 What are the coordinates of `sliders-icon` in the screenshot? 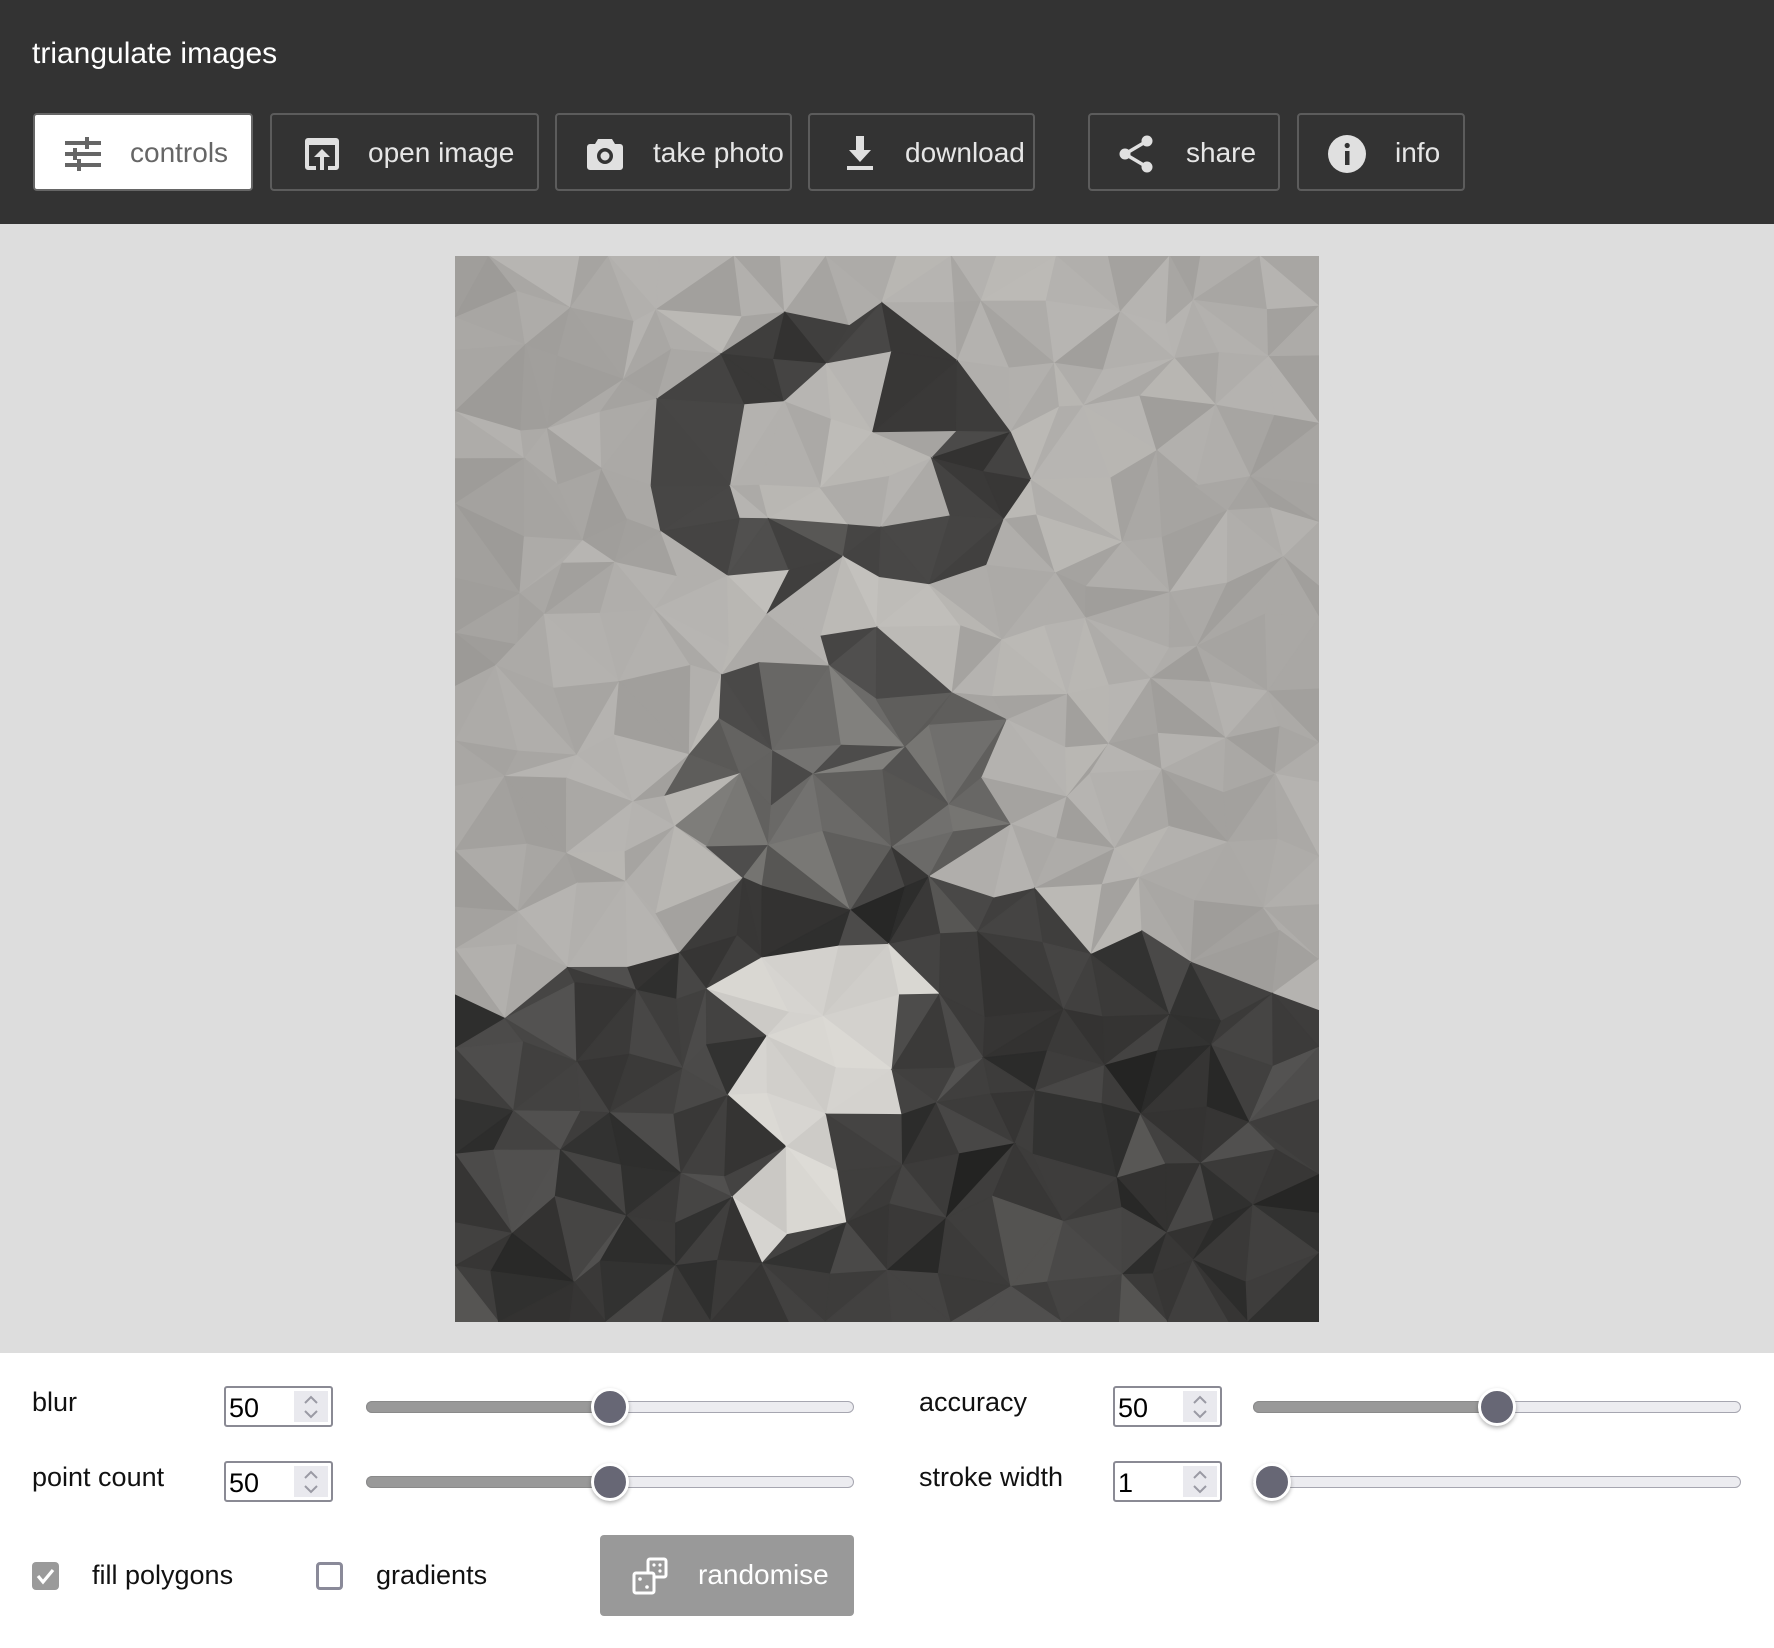 It's located at (83, 154).